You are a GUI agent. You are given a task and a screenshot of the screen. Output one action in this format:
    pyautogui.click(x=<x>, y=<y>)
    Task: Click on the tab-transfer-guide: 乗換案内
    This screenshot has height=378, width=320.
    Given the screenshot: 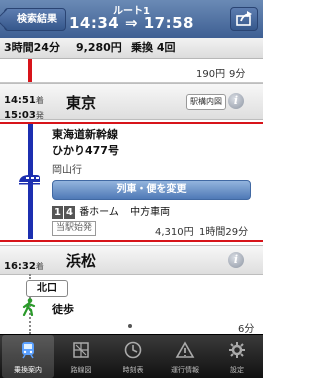 What is the action you would take?
    pyautogui.click(x=28, y=356)
    